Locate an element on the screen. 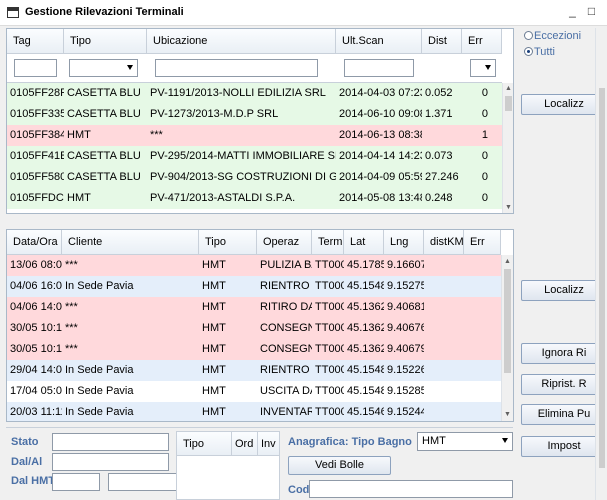 This screenshot has height=500, width=607. cell-operaz: CONSEGNA is located at coordinates (286, 349).